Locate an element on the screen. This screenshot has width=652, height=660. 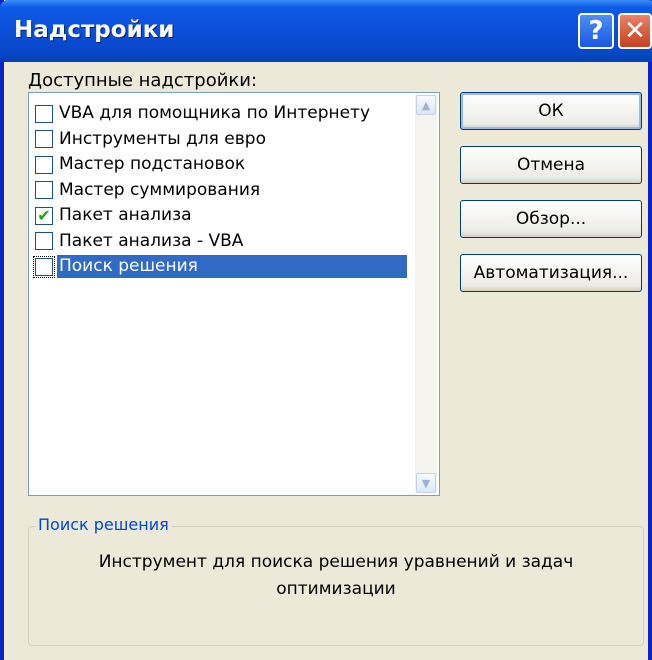
help-icon: ? is located at coordinates (596, 31).